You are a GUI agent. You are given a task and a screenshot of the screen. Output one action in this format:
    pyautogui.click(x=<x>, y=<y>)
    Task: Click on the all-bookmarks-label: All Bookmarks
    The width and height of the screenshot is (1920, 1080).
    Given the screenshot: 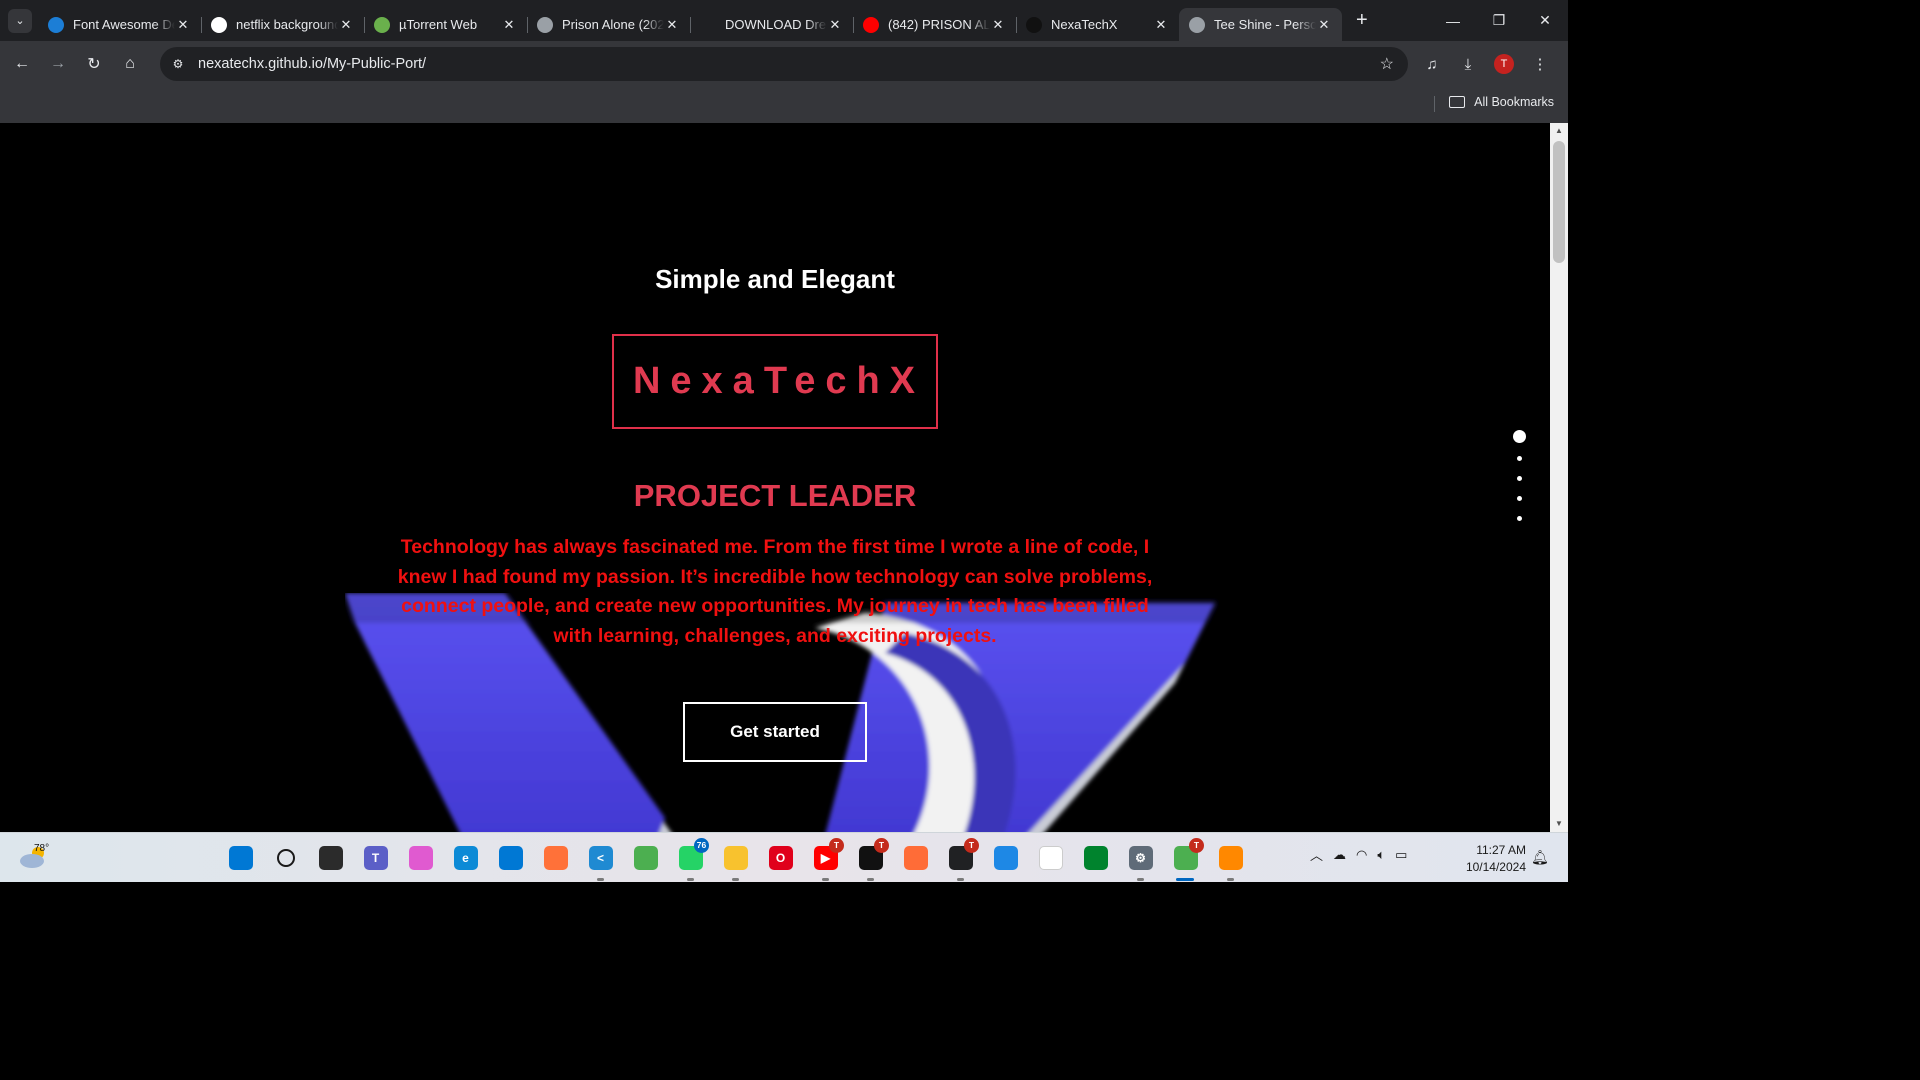 What is the action you would take?
    pyautogui.click(x=1514, y=102)
    